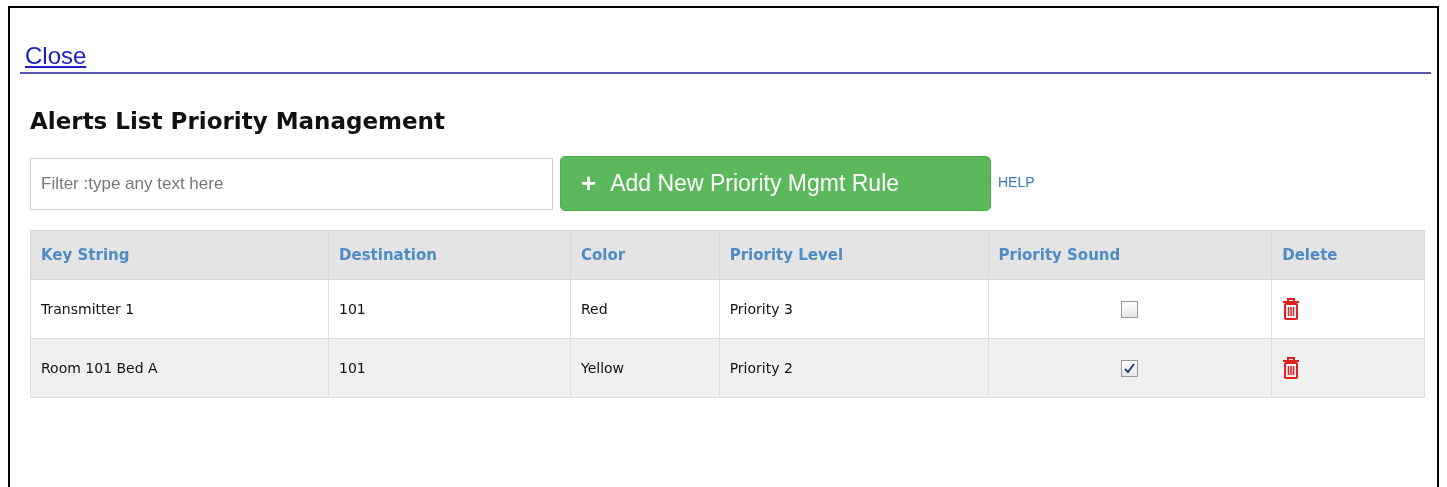 This screenshot has height=487, width=1447. I want to click on column-header: Key String, so click(179, 255).